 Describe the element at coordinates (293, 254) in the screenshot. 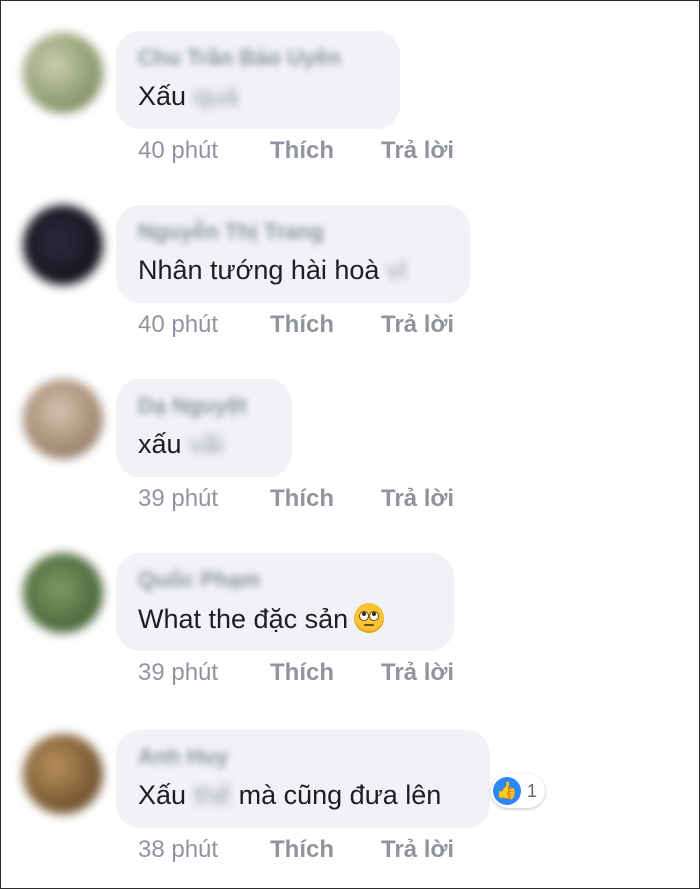

I see `comment-bubble: Nguyễn Thị Trang Nhân tướng hài hoà vl` at that location.